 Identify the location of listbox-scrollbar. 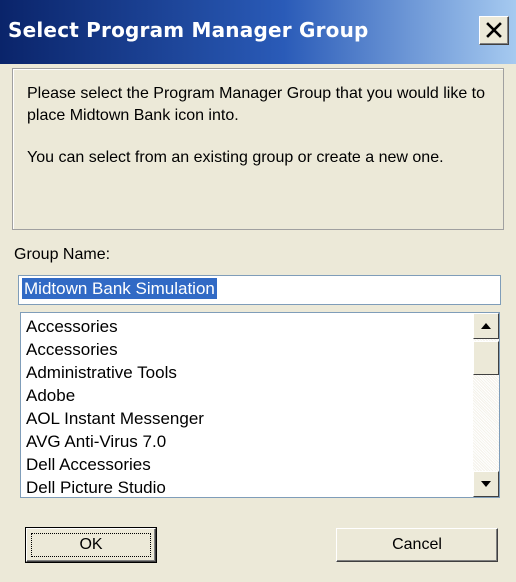
(486, 405).